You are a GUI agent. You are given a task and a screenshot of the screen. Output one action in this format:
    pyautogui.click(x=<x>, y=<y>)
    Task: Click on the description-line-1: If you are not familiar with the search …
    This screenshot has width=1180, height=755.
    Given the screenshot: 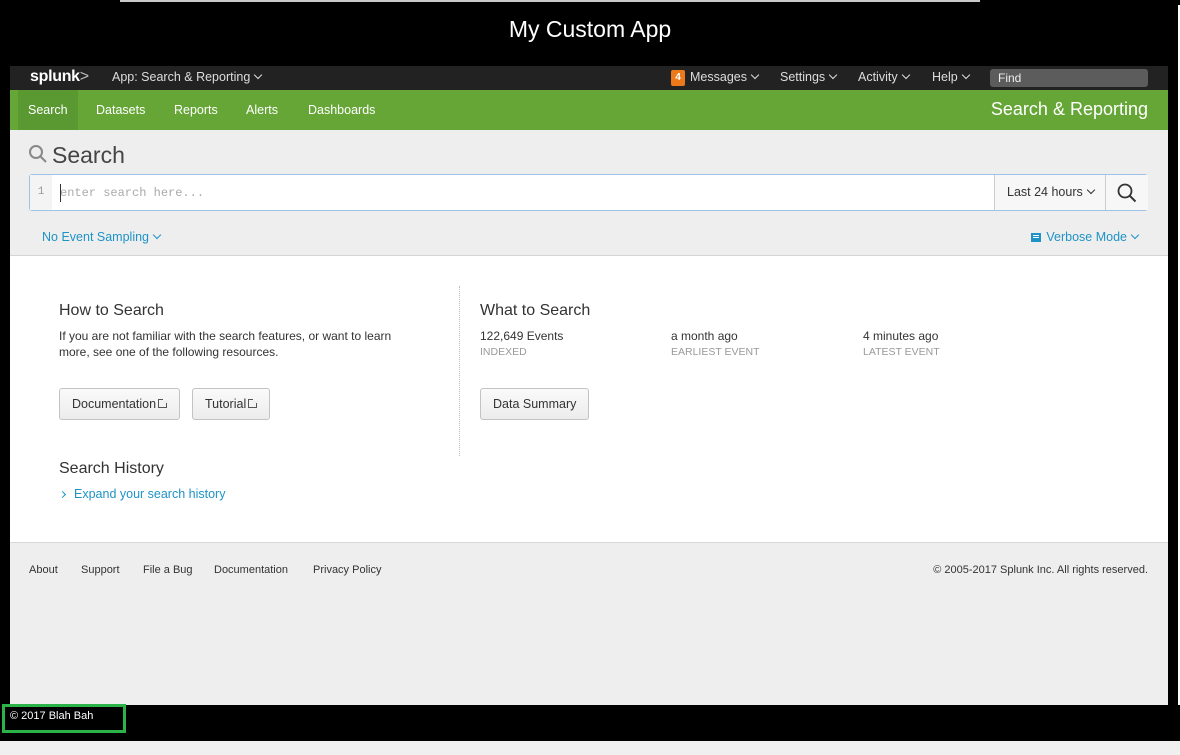 What is the action you would take?
    pyautogui.click(x=225, y=336)
    